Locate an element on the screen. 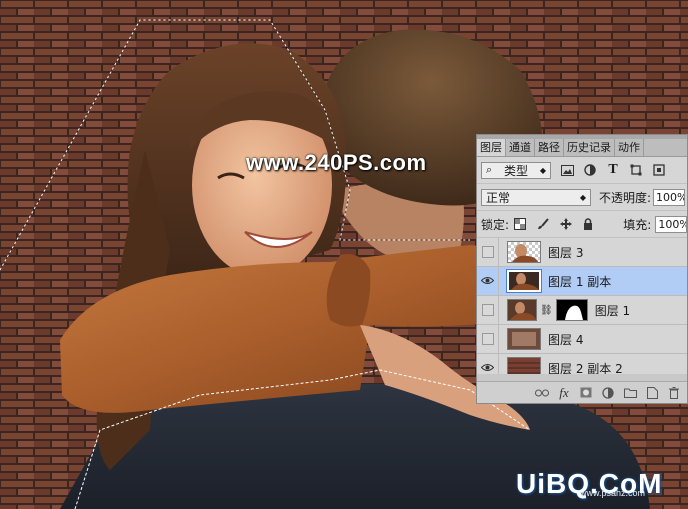 The width and height of the screenshot is (688, 509). type-filter-icon: T is located at coordinates (613, 169).